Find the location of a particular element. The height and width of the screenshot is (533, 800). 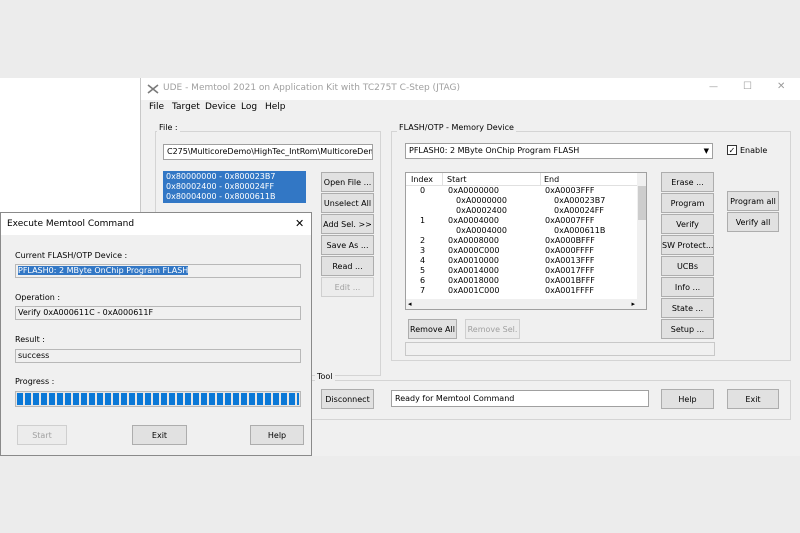

device-label: Current FLASH/OTP Device : is located at coordinates (71, 255).